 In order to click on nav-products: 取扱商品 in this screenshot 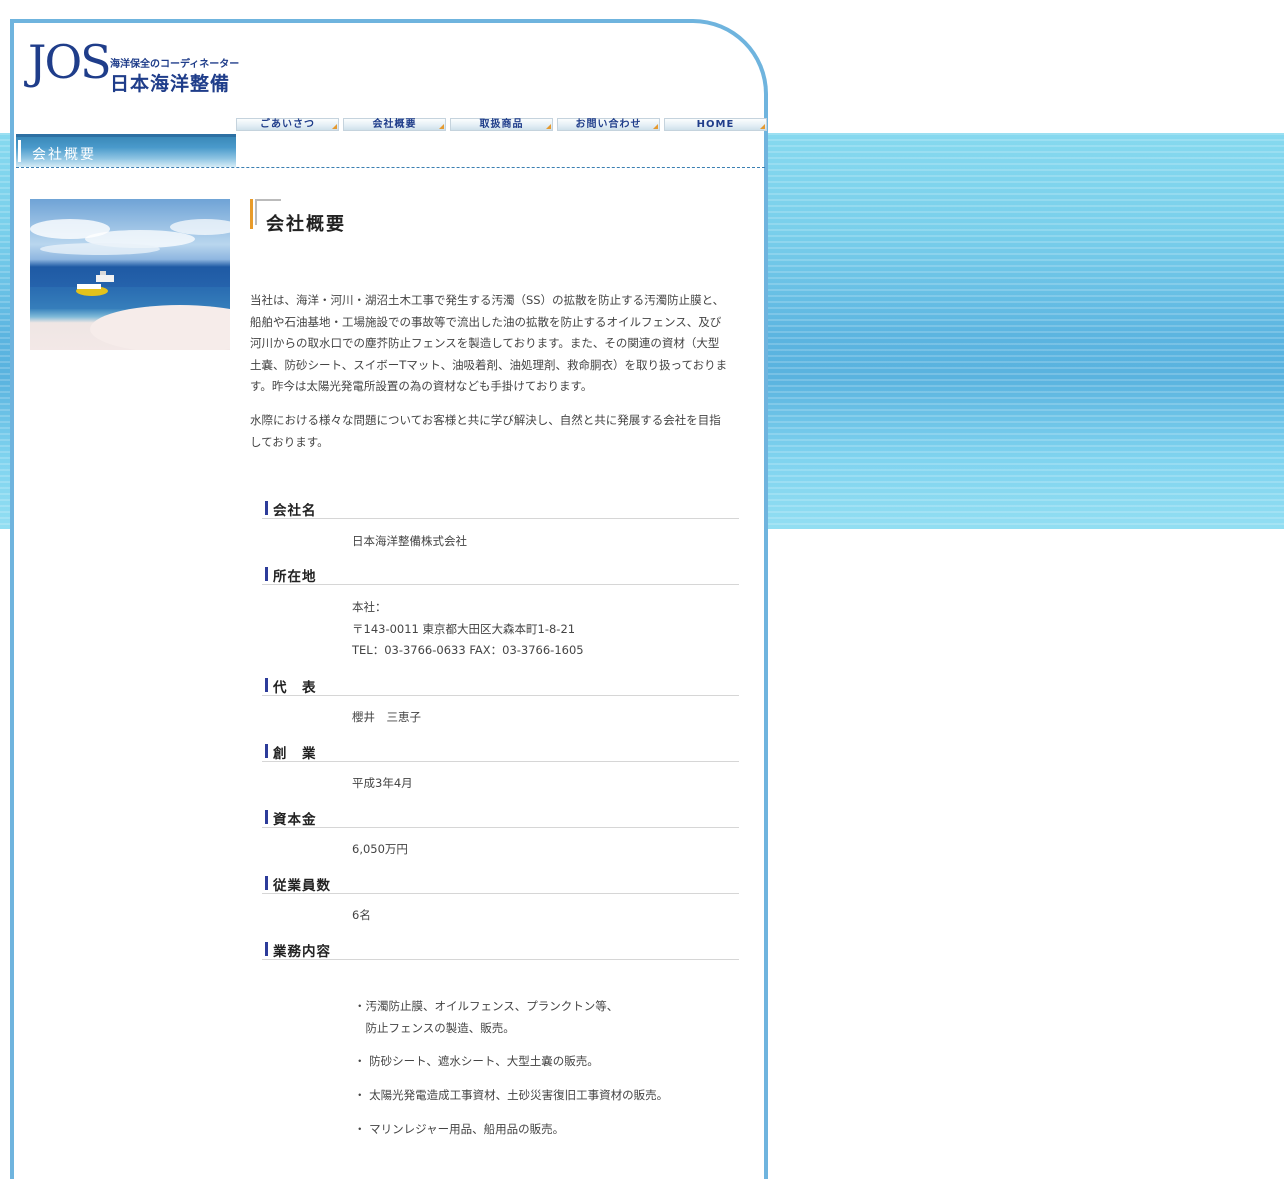, I will do `click(501, 124)`.